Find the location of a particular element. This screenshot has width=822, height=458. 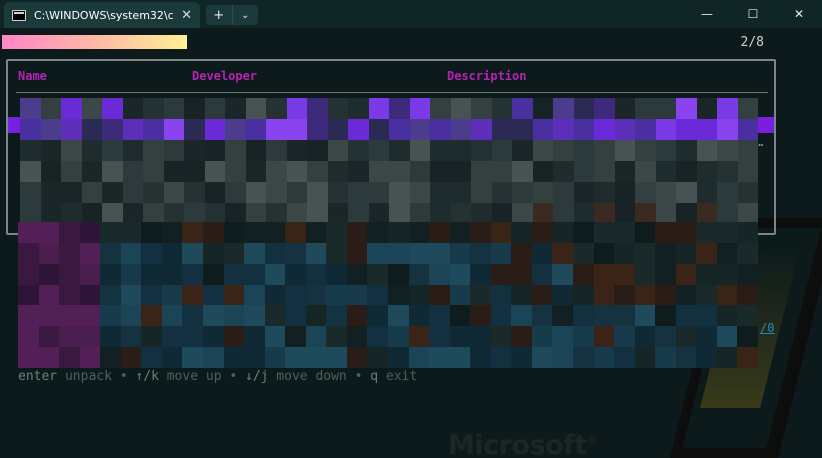

new-tab-button: + is located at coordinates (219, 15).